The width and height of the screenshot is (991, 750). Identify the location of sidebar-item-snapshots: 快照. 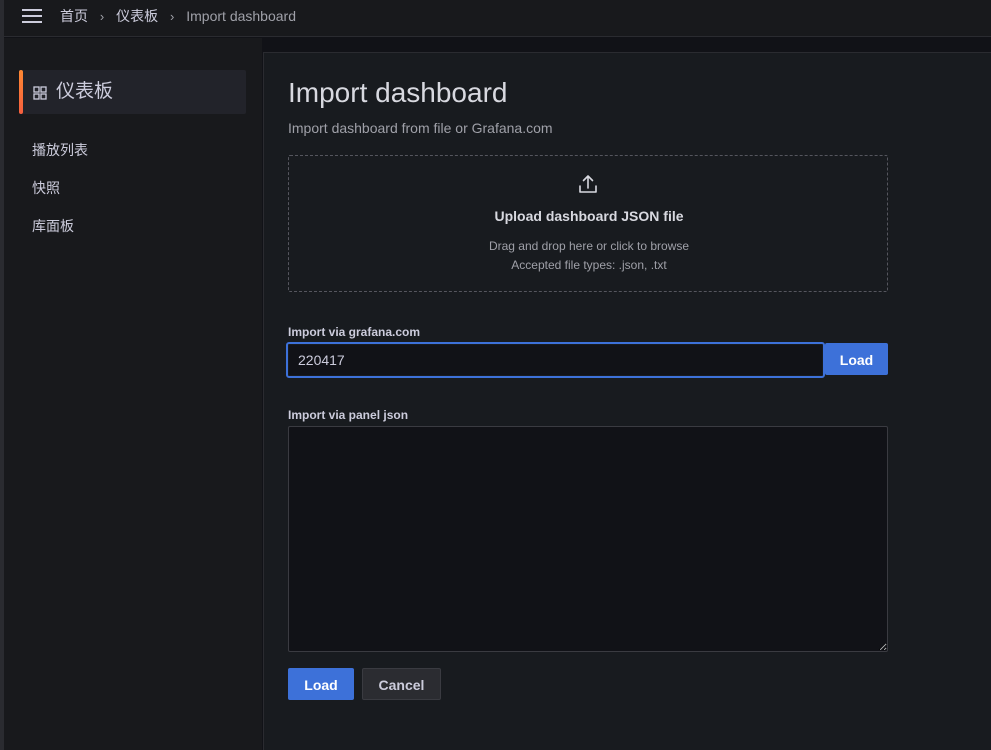
(46, 188).